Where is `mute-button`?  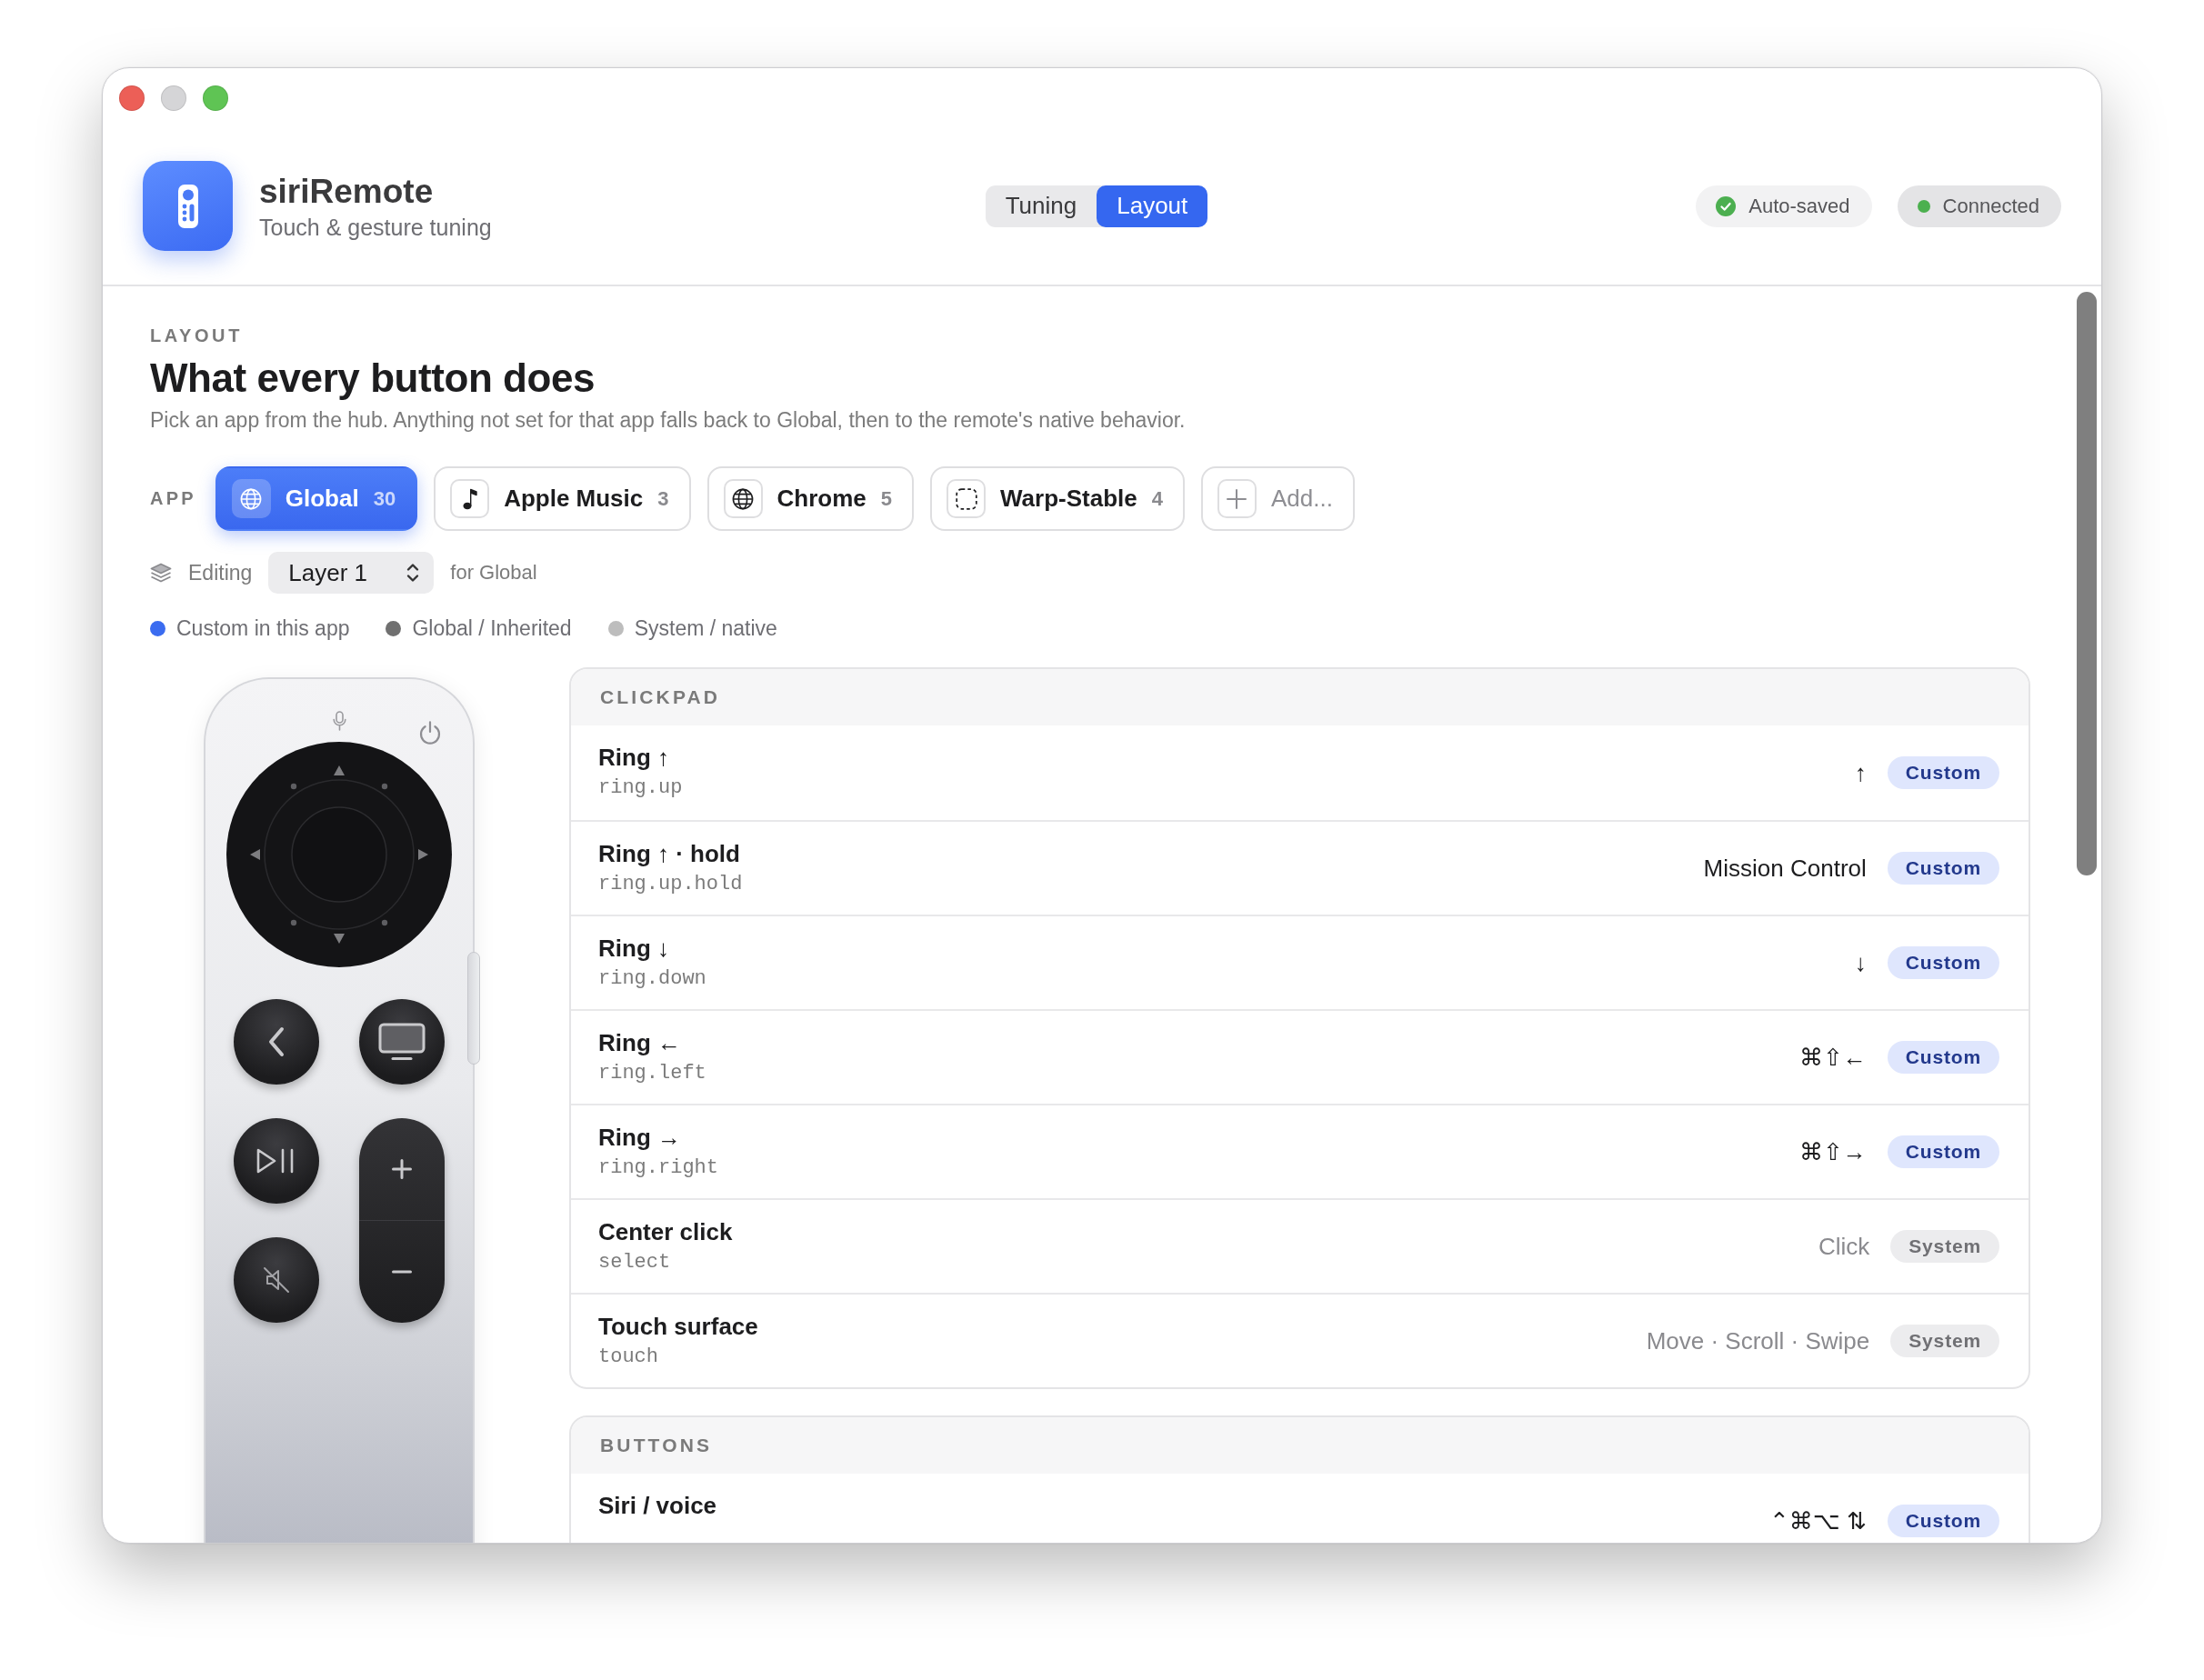
mute-button is located at coordinates (276, 1280).